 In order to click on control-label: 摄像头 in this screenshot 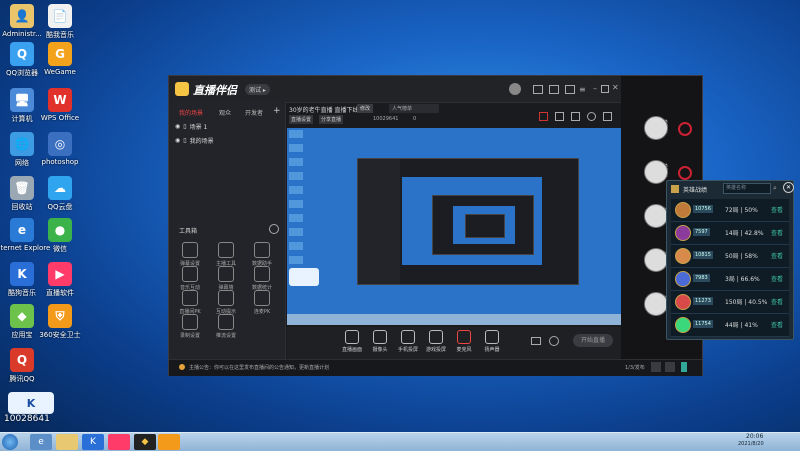, I will do `click(380, 350)`.